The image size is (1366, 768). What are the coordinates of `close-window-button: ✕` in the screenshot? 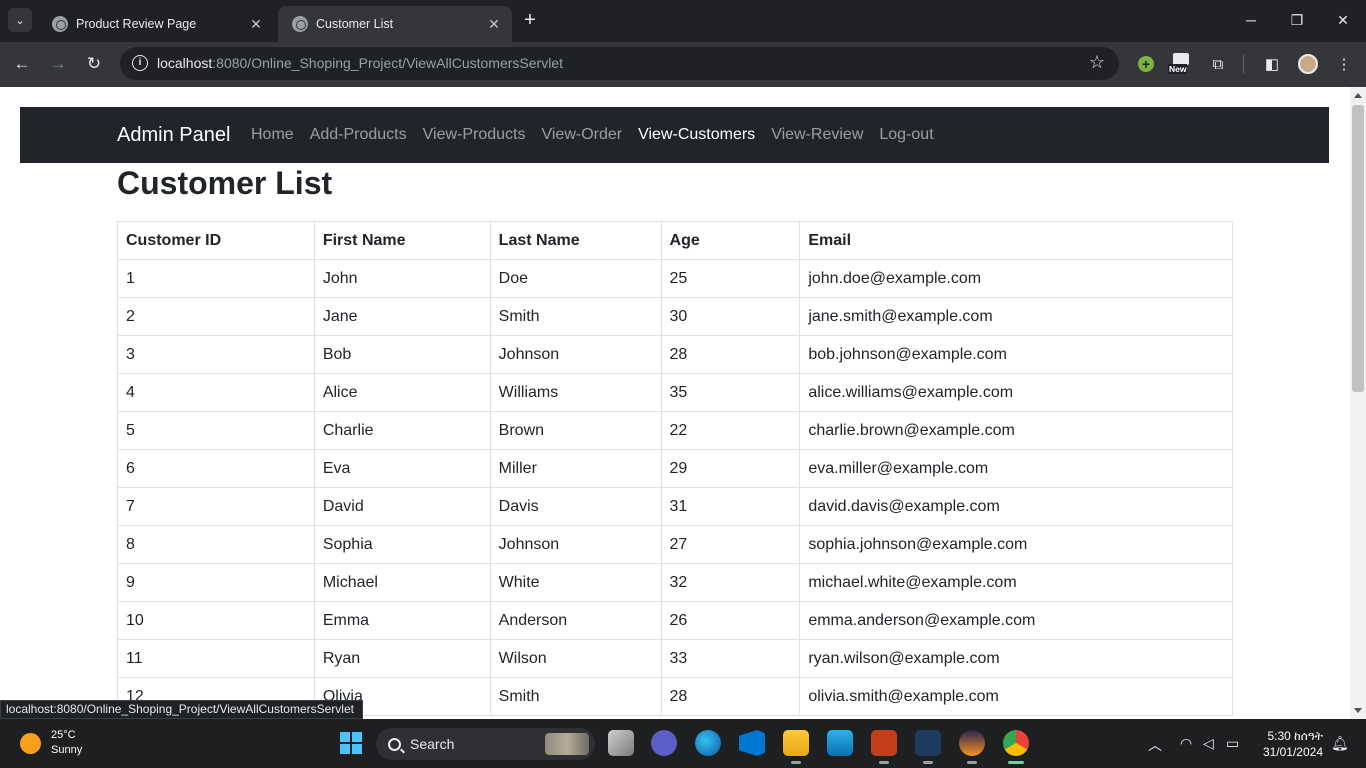 It's located at (1343, 20).